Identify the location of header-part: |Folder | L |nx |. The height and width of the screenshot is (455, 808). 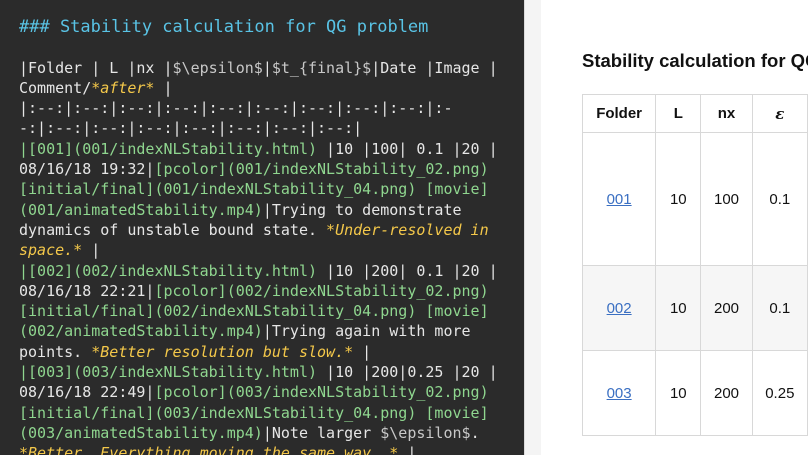
(96, 67).